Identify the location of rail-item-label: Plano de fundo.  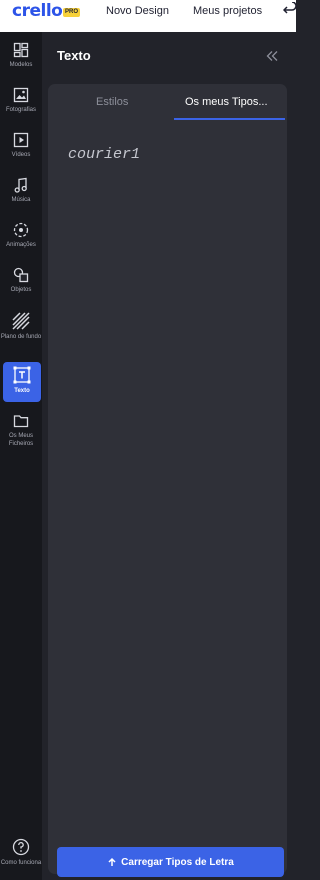
(21, 337).